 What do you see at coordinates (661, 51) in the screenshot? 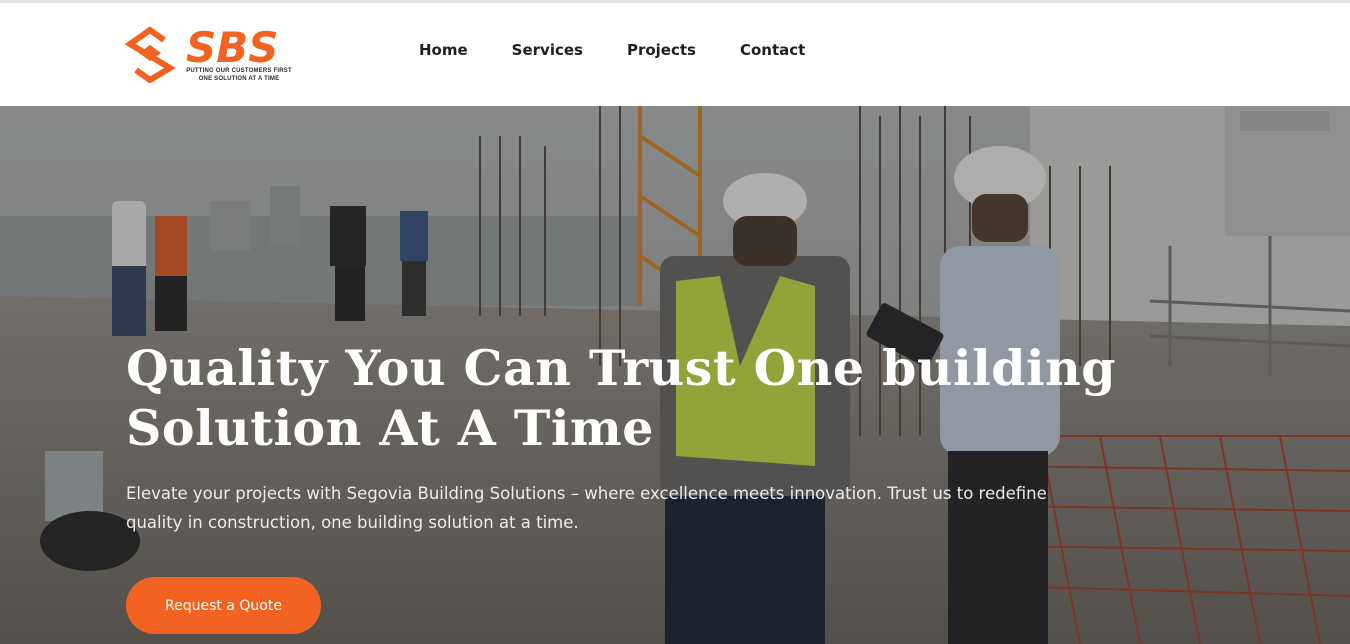
I see `nav-projects: Projects` at bounding box center [661, 51].